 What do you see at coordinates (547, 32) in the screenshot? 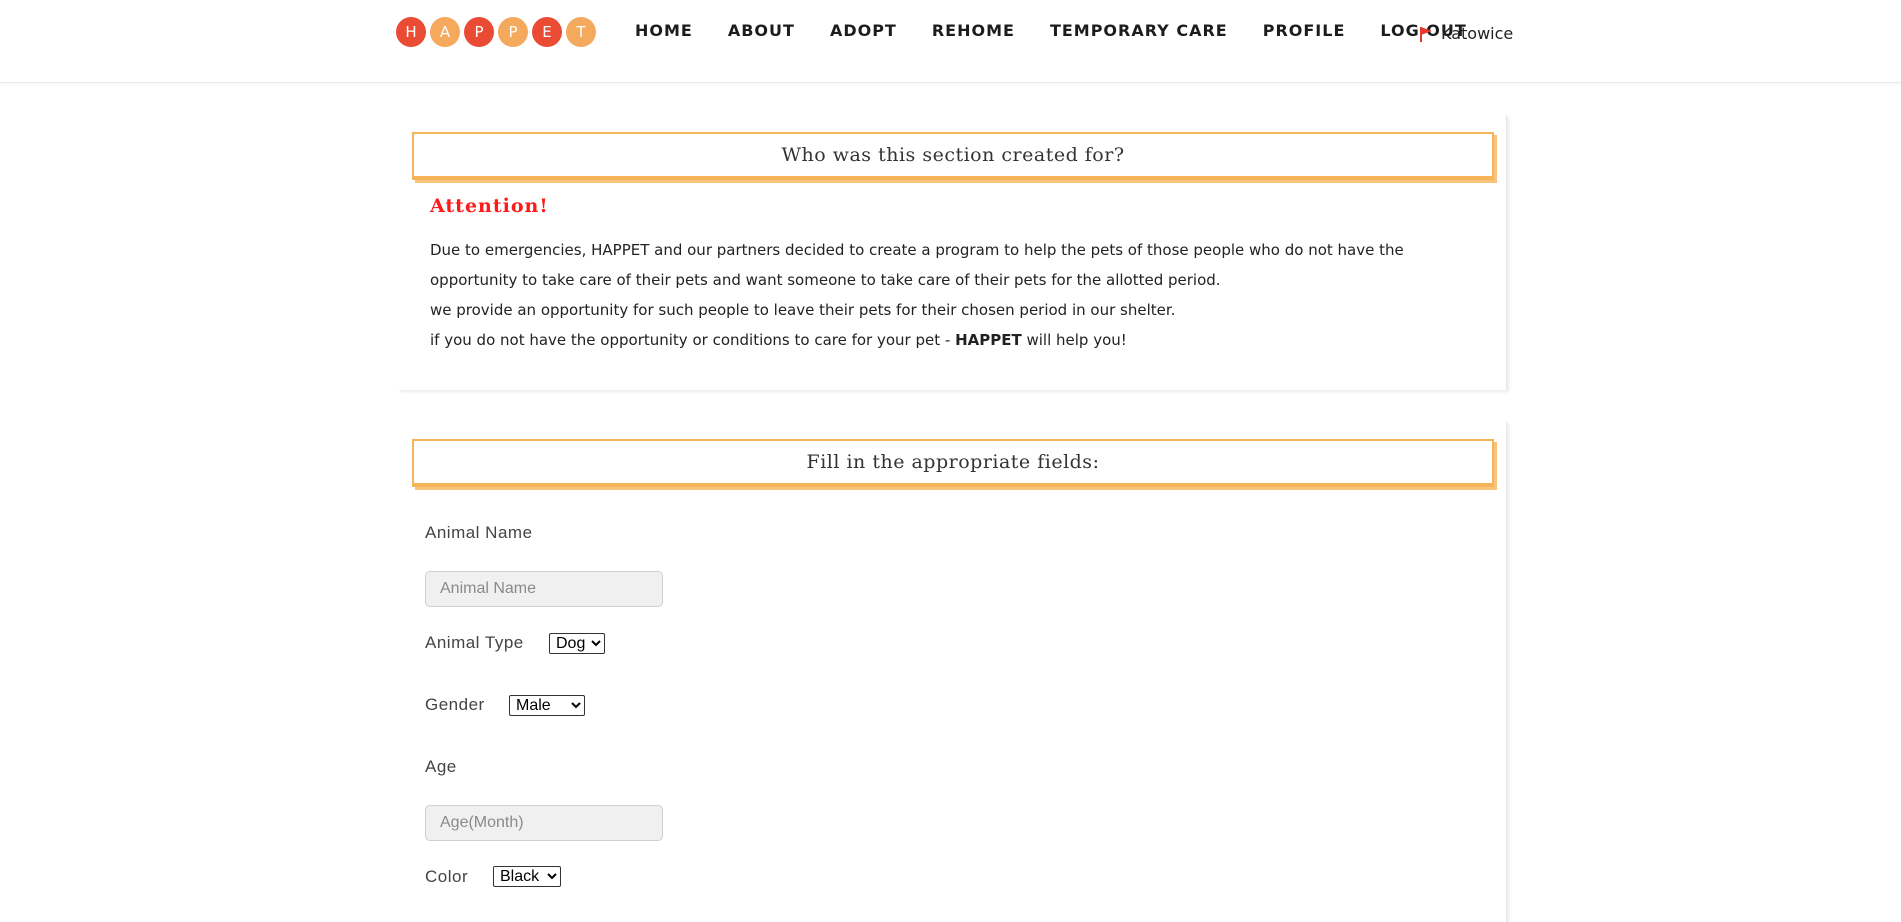
I see `logo-letter: E` at bounding box center [547, 32].